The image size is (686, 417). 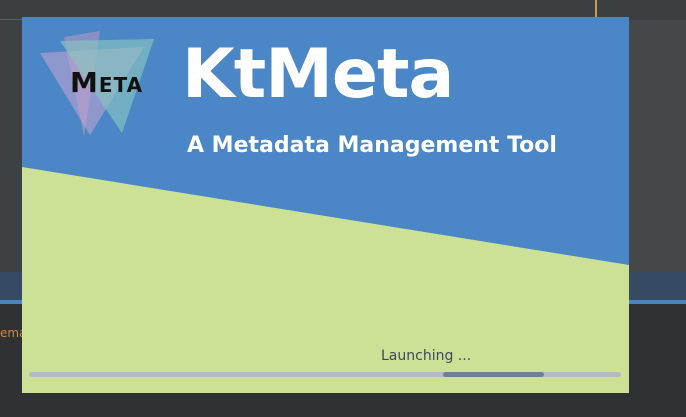 I want to click on logo: Meta, so click(x=99, y=84).